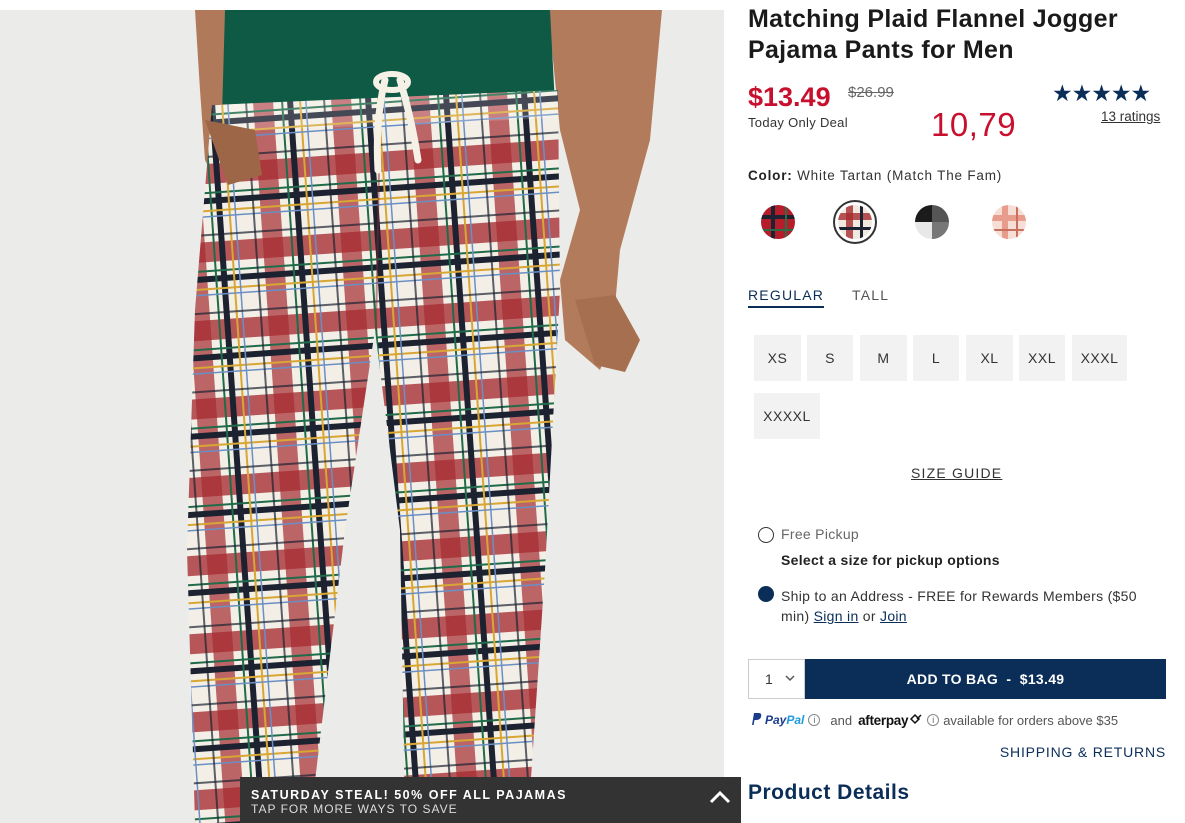 Image resolution: width=1185 pixels, height=823 pixels. I want to click on promo-headline: SATURDAY STEAL! 50% OFF ALL PAJAMAS, so click(409, 795).